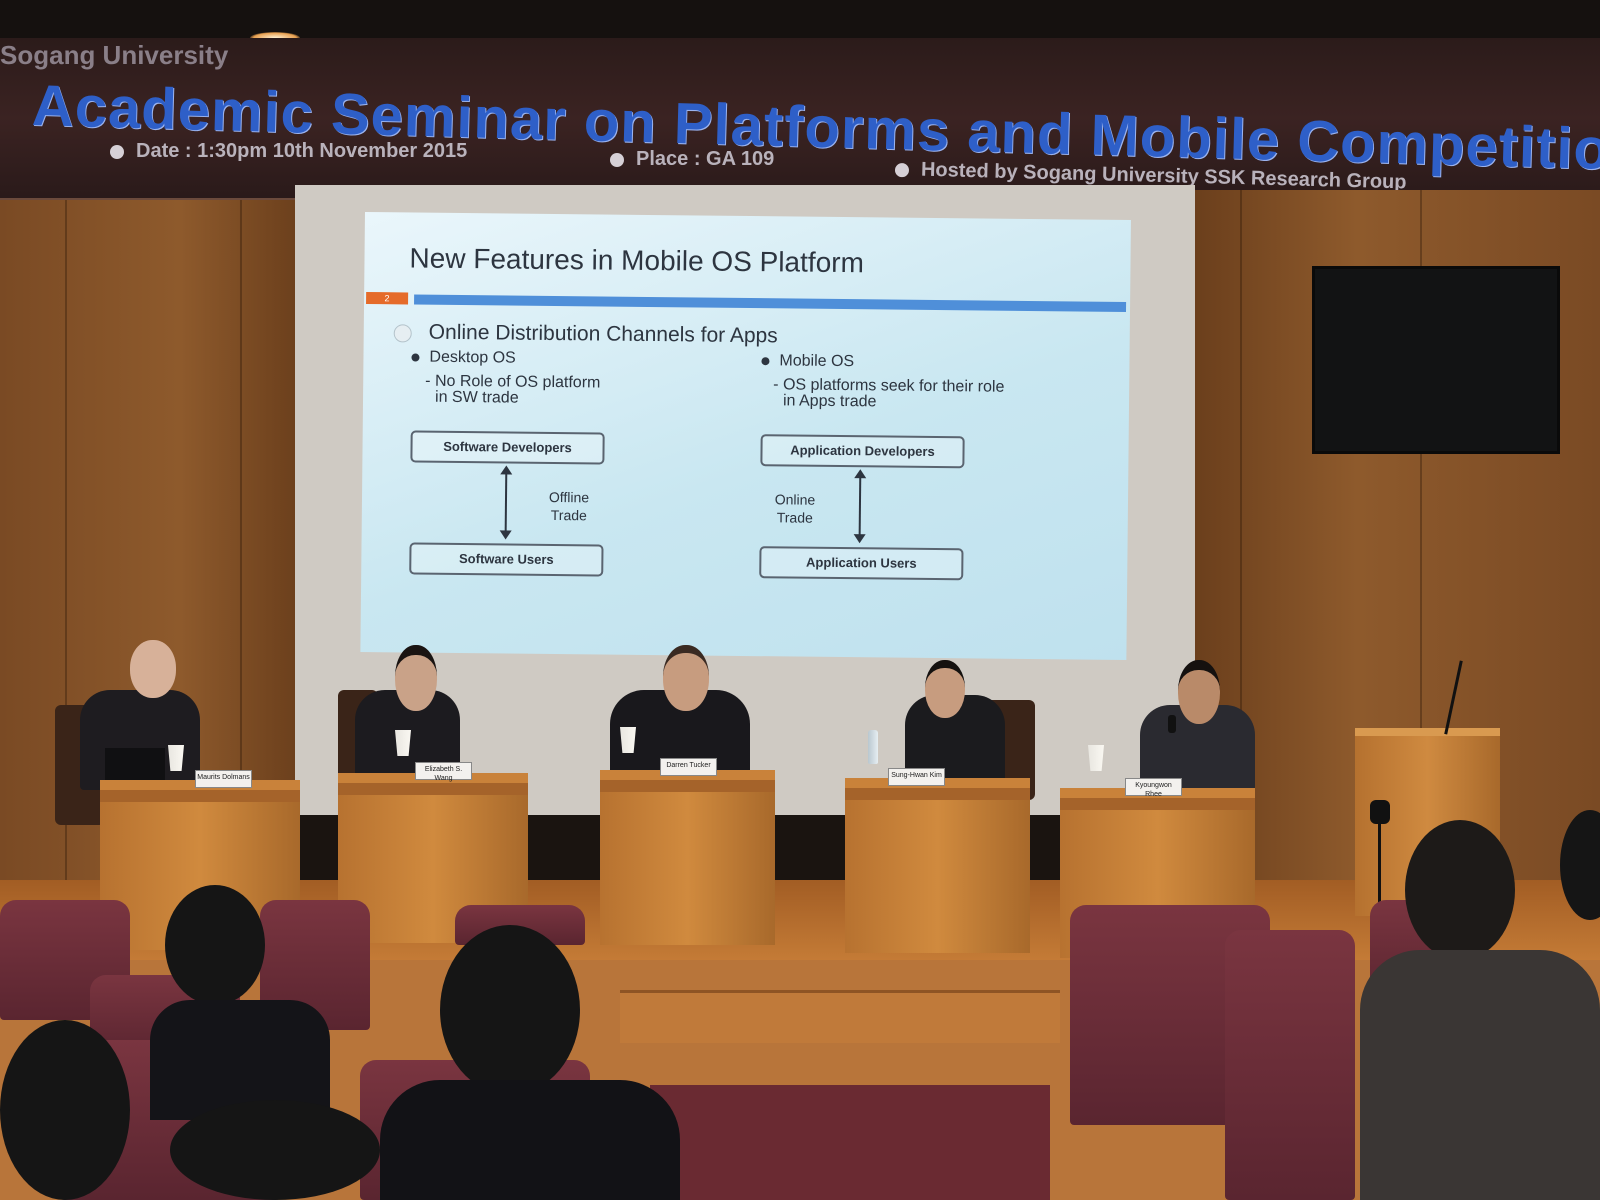 The width and height of the screenshot is (1600, 1200). I want to click on nameplate: Sung-Hwan Kim, so click(916, 777).